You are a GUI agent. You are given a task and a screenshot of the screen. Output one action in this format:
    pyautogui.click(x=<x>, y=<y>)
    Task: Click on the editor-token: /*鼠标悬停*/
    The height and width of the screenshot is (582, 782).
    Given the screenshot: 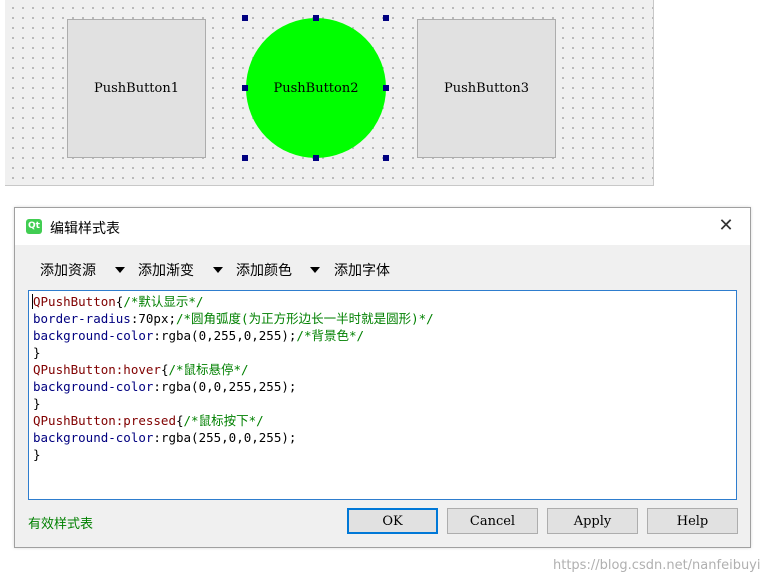 What is the action you would take?
    pyautogui.click(x=208, y=369)
    